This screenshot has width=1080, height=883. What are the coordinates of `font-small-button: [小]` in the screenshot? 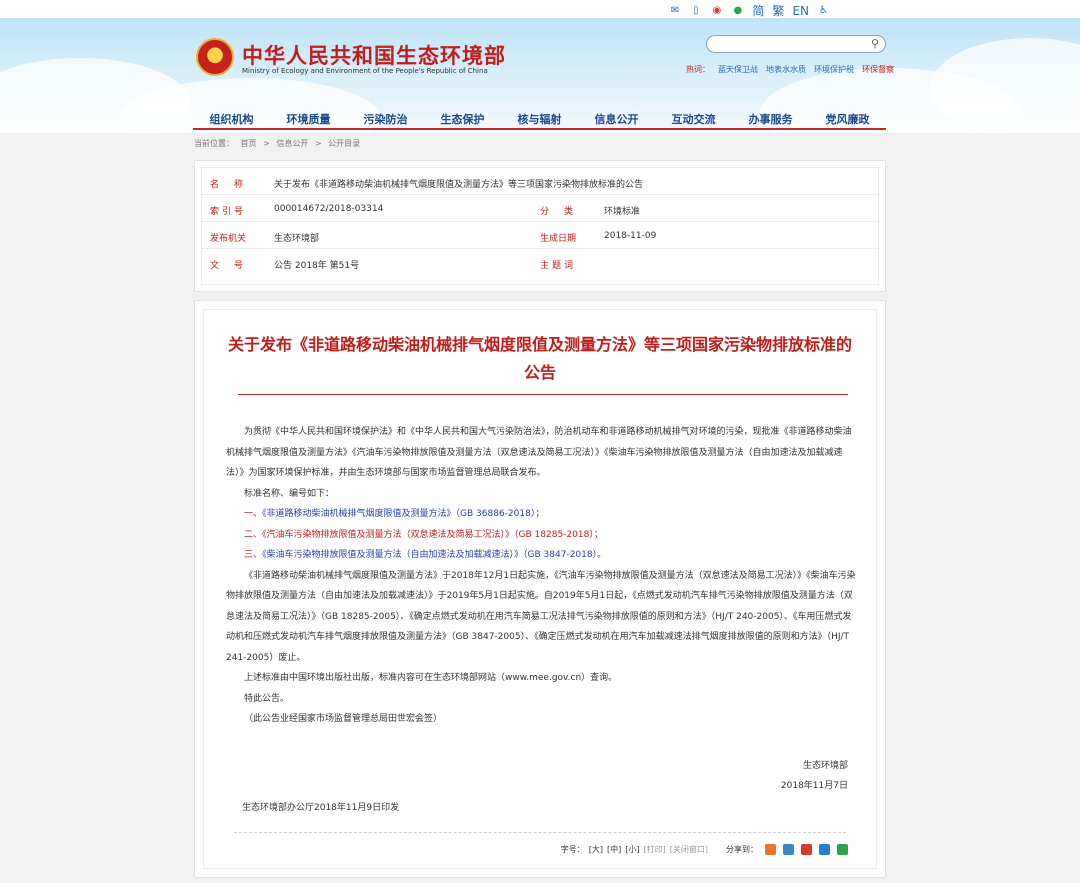 It's located at (632, 849).